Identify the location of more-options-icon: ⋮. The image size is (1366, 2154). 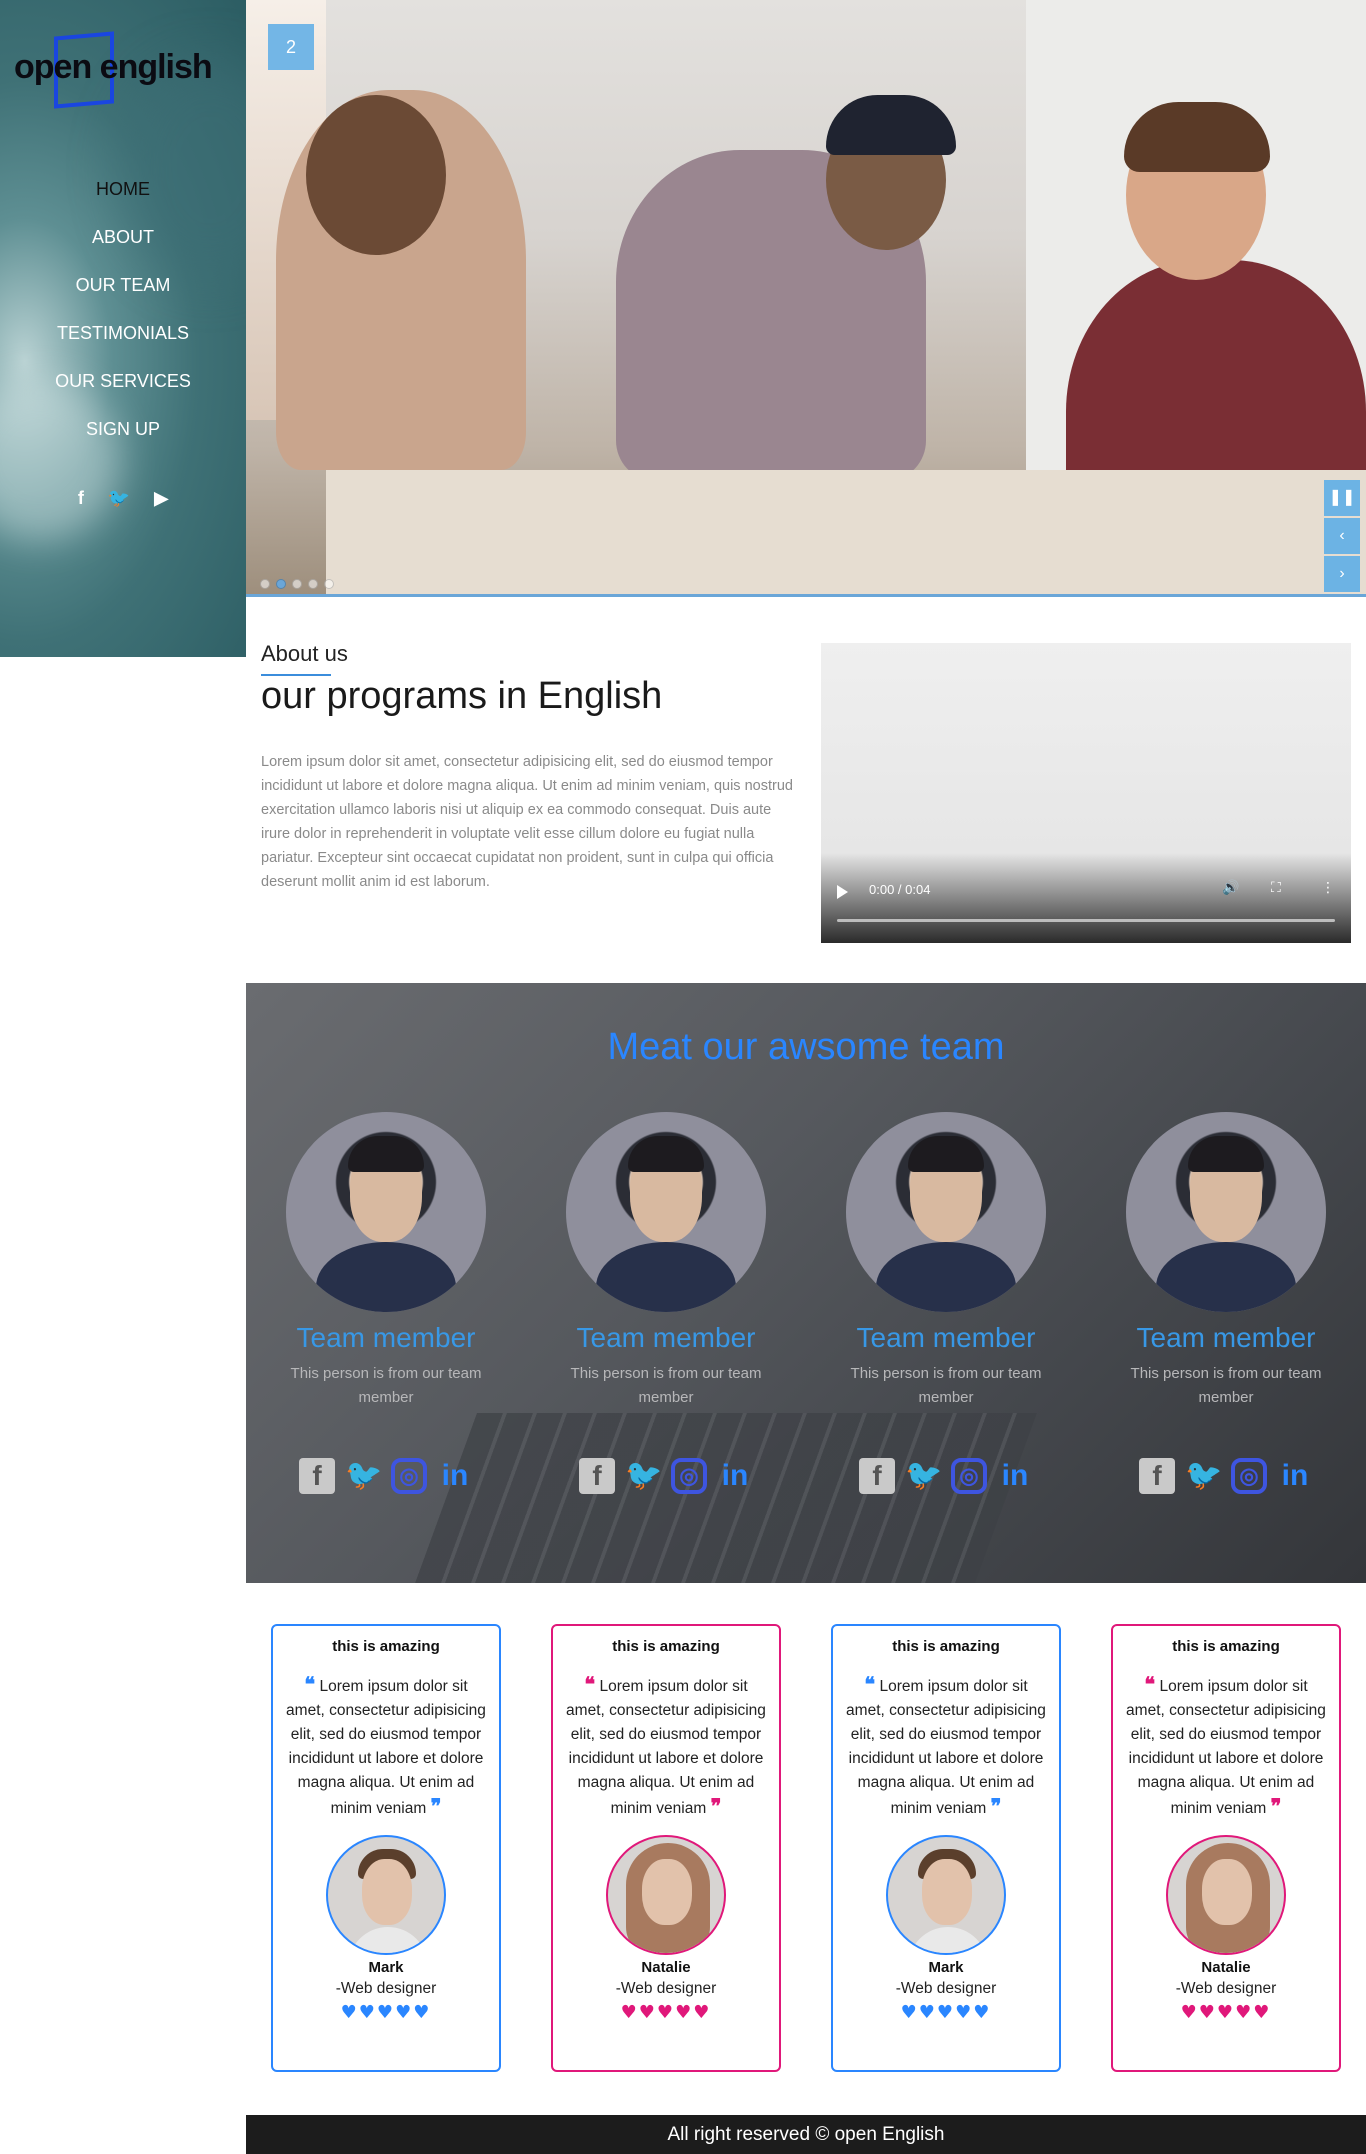
(1328, 888).